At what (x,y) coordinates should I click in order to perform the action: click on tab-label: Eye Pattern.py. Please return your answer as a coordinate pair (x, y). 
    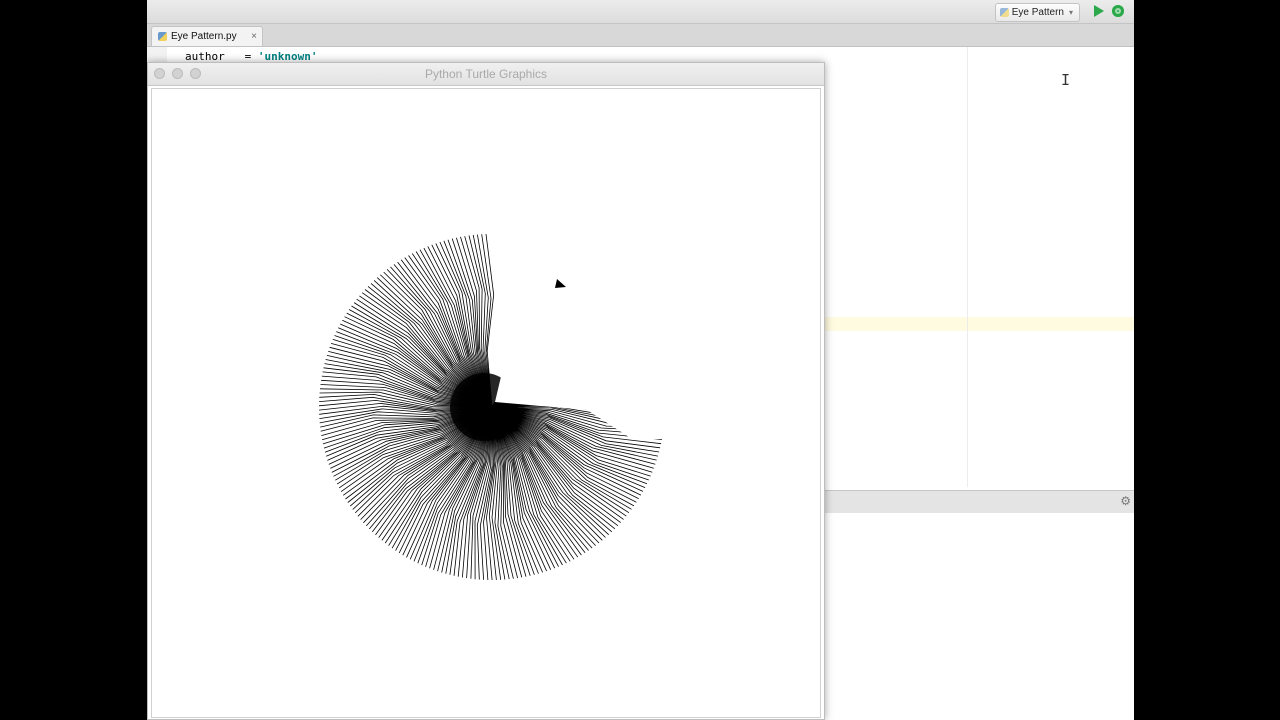
    Looking at the image, I should click on (204, 36).